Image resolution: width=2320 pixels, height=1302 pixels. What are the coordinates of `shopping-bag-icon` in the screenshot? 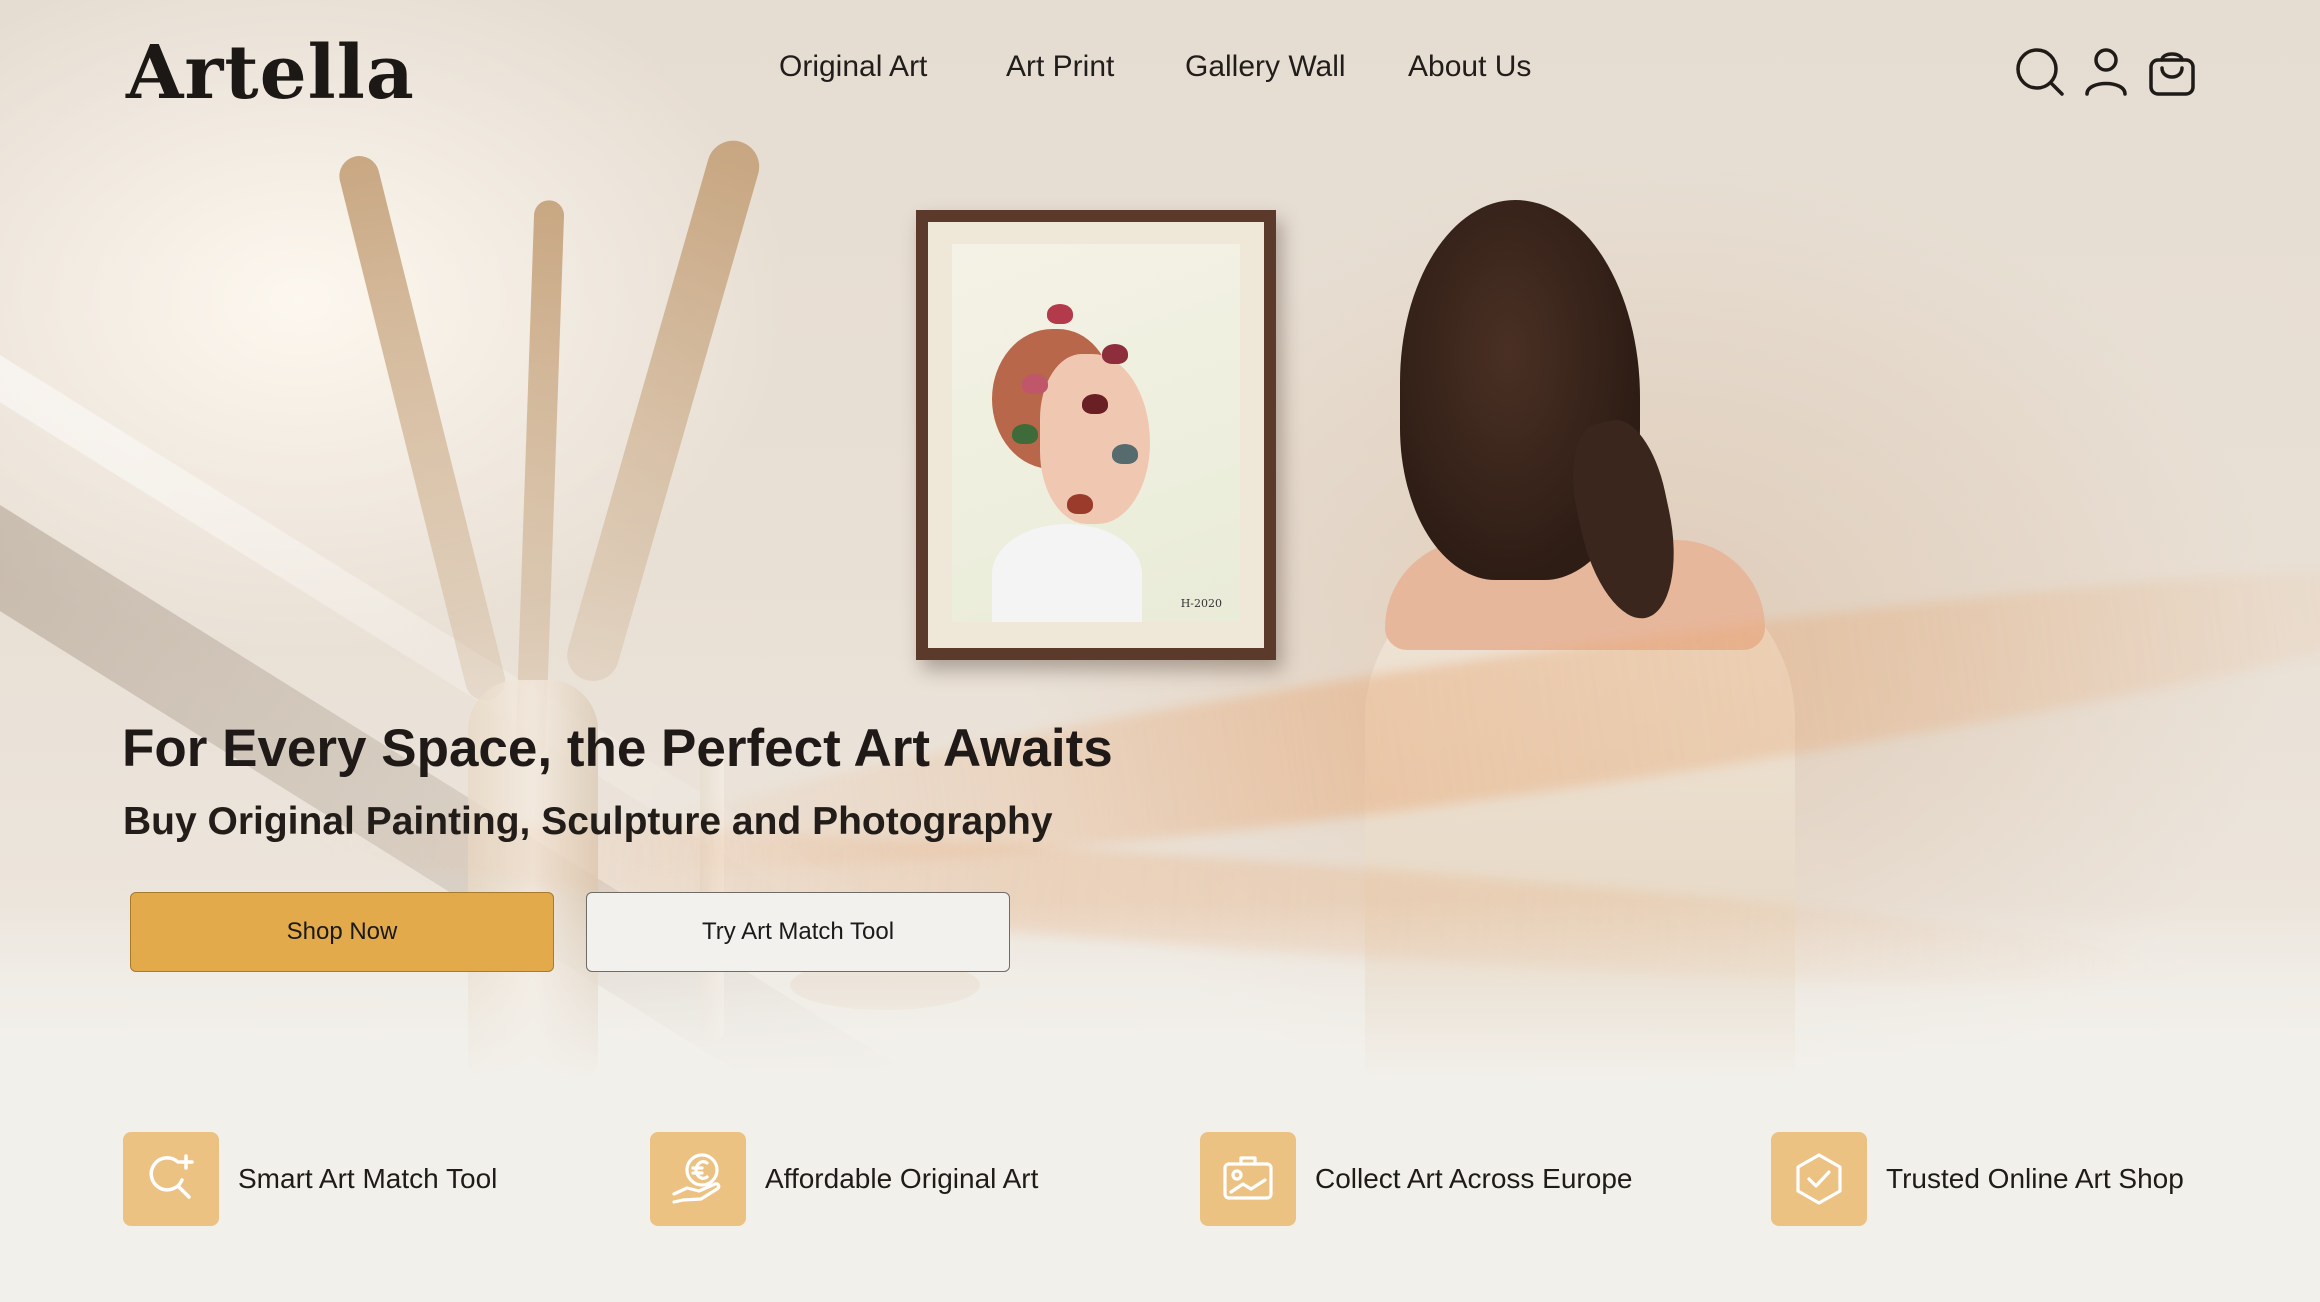 It's located at (2172, 72).